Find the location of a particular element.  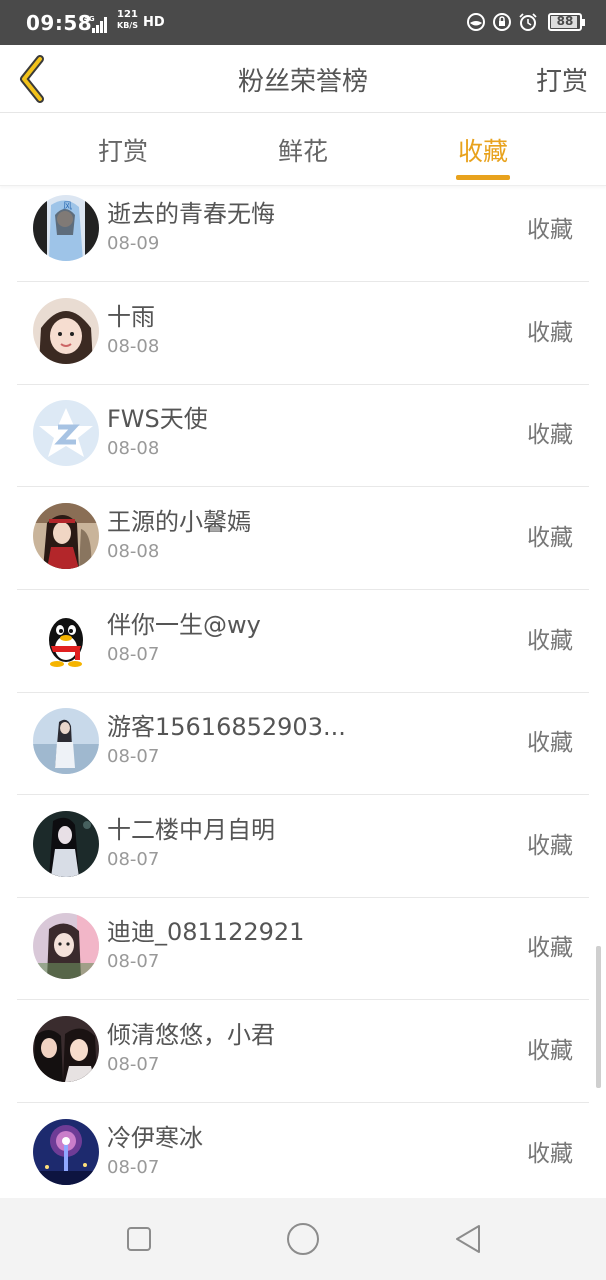

list-item: 十二楼中月自明 08-07 收藏 is located at coordinates (303, 847).